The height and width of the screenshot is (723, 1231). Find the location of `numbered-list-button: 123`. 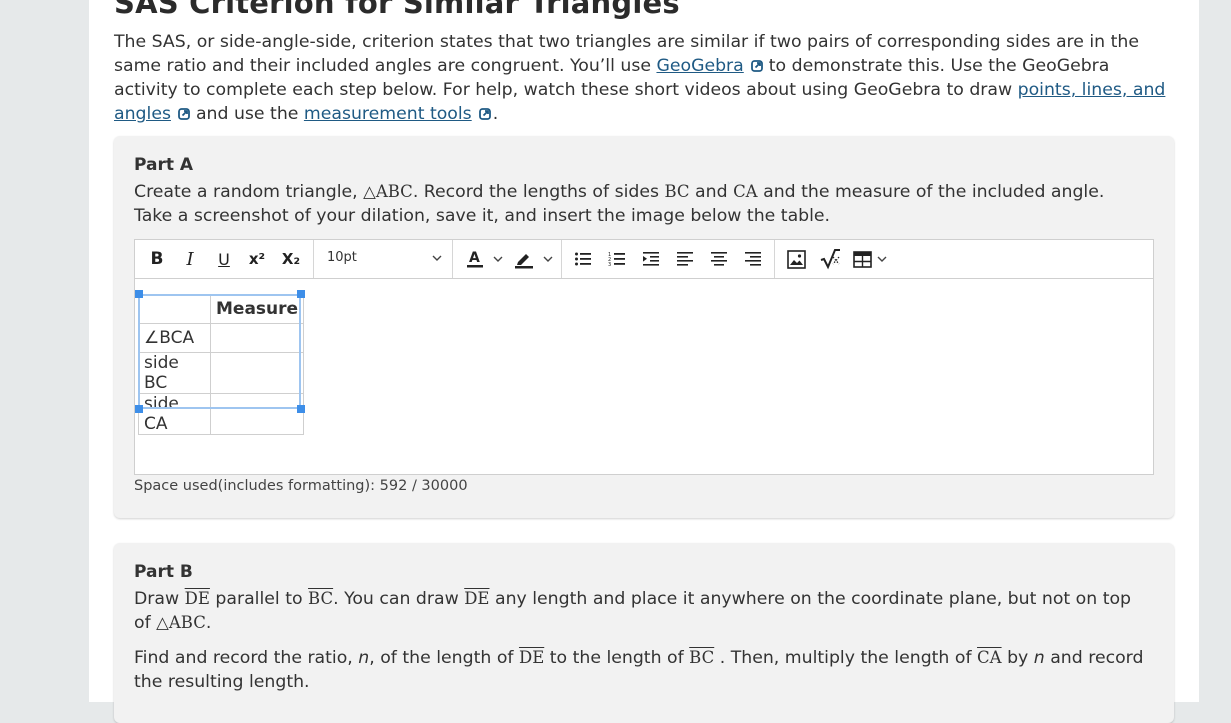

numbered-list-button: 123 is located at coordinates (617, 259).